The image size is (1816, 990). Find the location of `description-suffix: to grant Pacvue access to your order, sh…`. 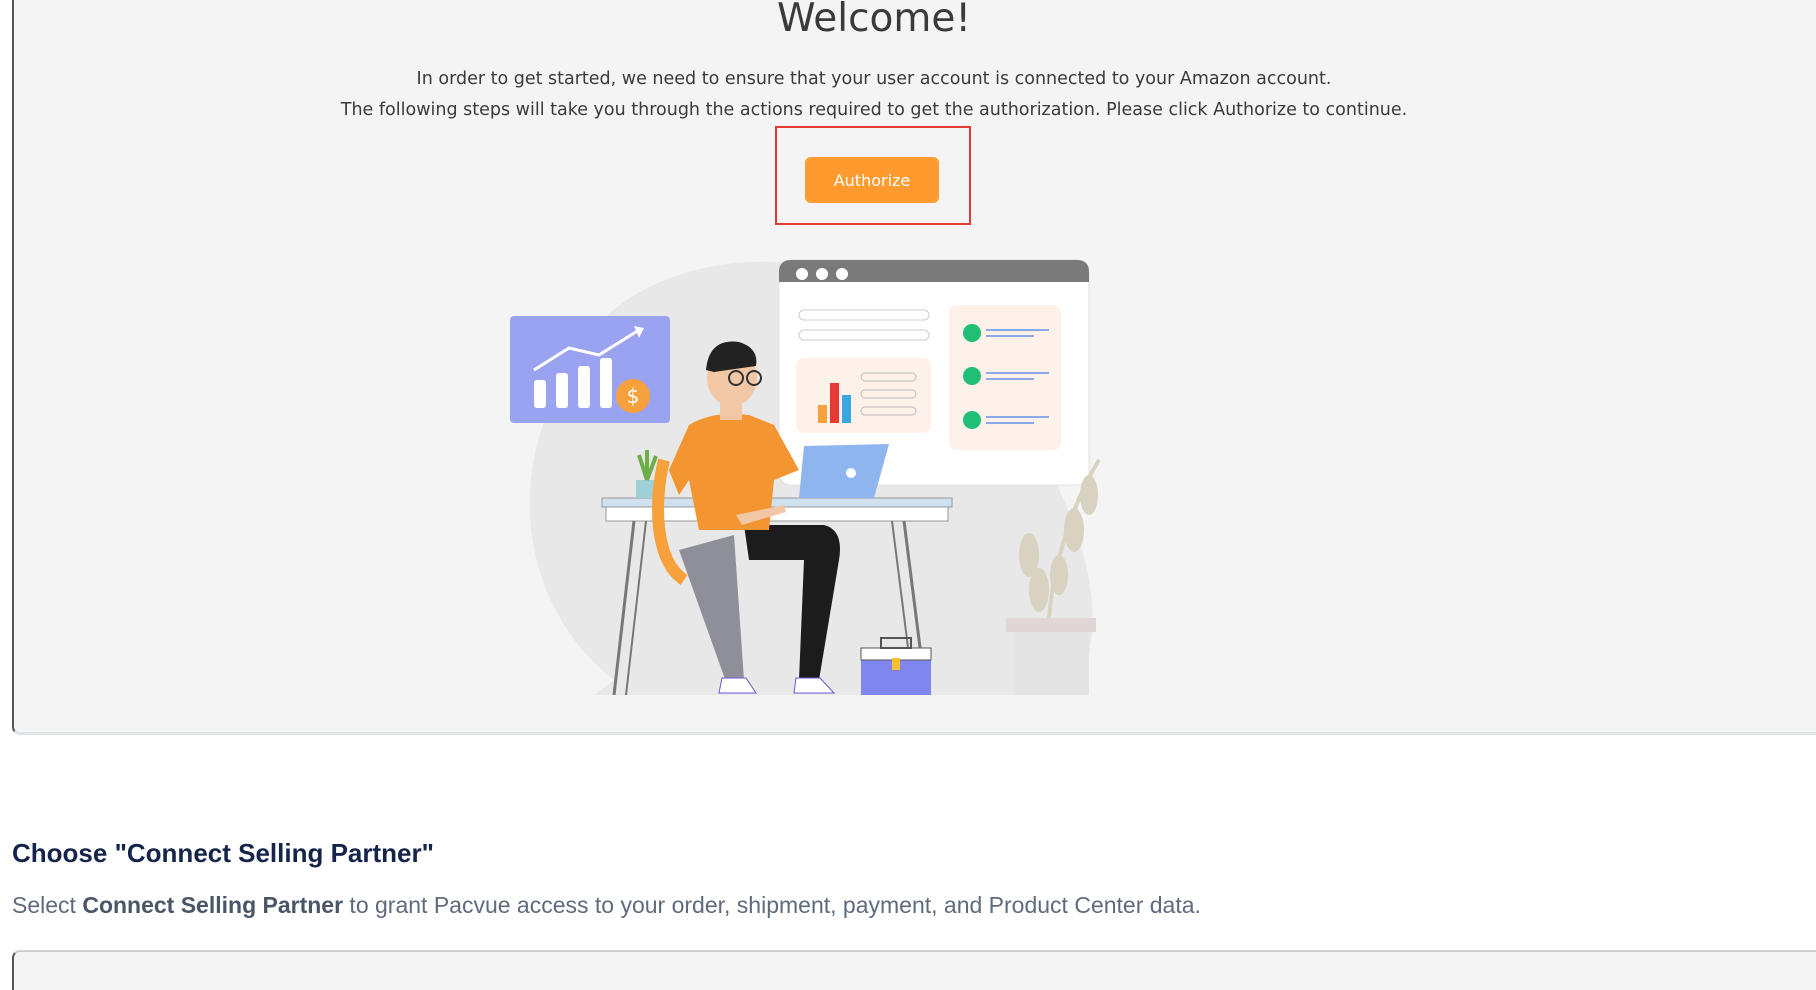

description-suffix: to grant Pacvue access to your order, sh… is located at coordinates (772, 905).